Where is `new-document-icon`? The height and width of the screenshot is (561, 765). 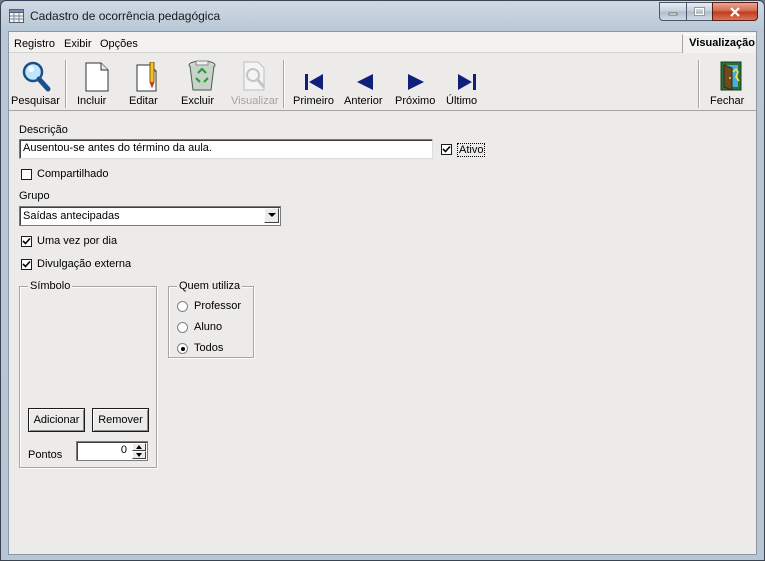 new-document-icon is located at coordinates (97, 77).